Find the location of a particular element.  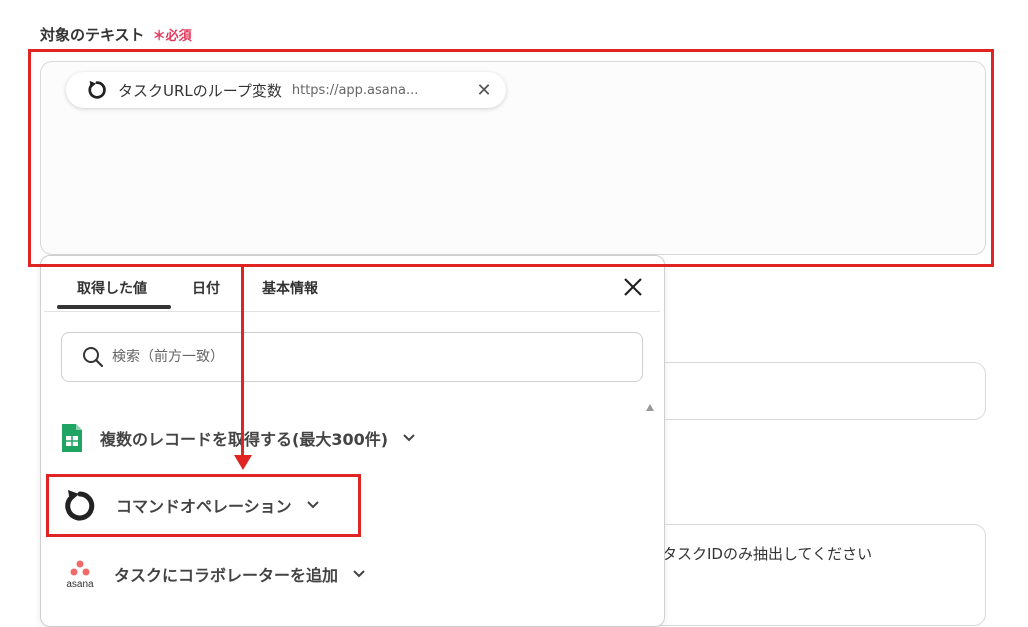

item-label: 複数のレコードを取得する(最大300件) is located at coordinates (244, 439).